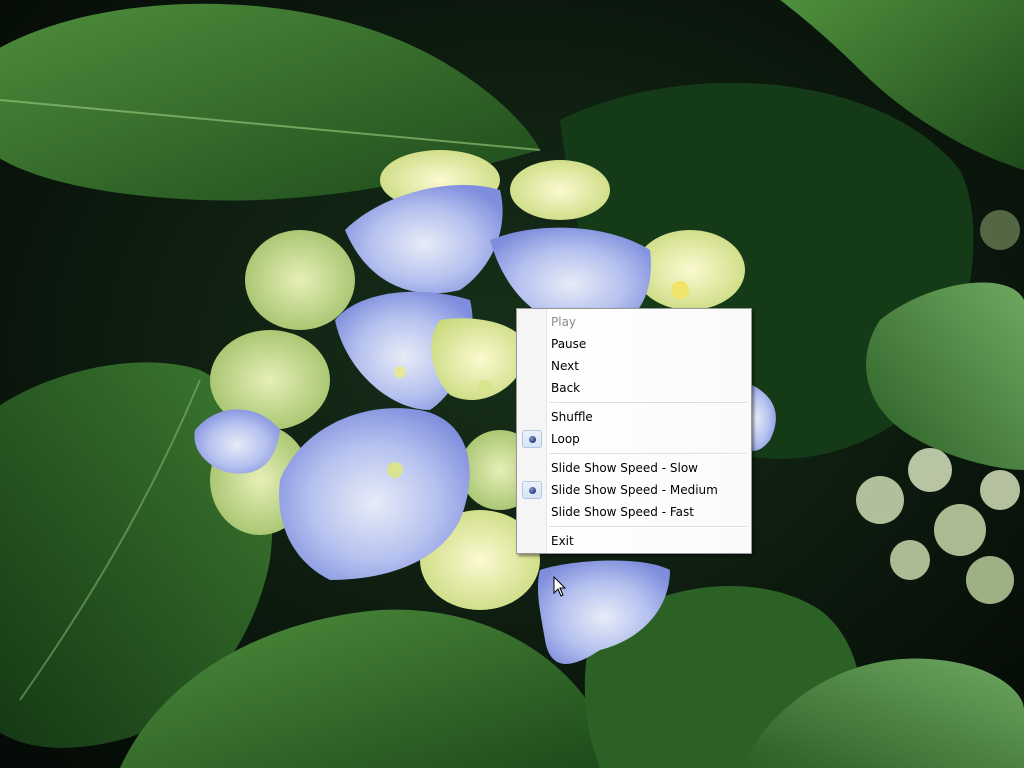 Image resolution: width=1024 pixels, height=768 pixels. What do you see at coordinates (634, 541) in the screenshot?
I see `menu-item-exit: Exit` at bounding box center [634, 541].